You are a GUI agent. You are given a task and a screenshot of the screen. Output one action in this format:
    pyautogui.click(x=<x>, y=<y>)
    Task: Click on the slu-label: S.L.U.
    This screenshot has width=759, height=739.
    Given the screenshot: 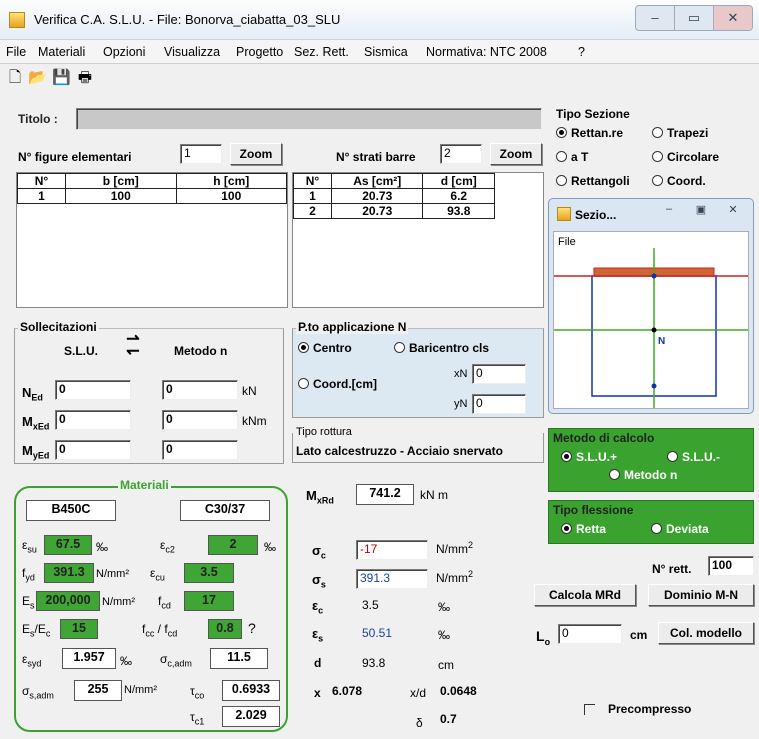 What is the action you would take?
    pyautogui.click(x=81, y=351)
    